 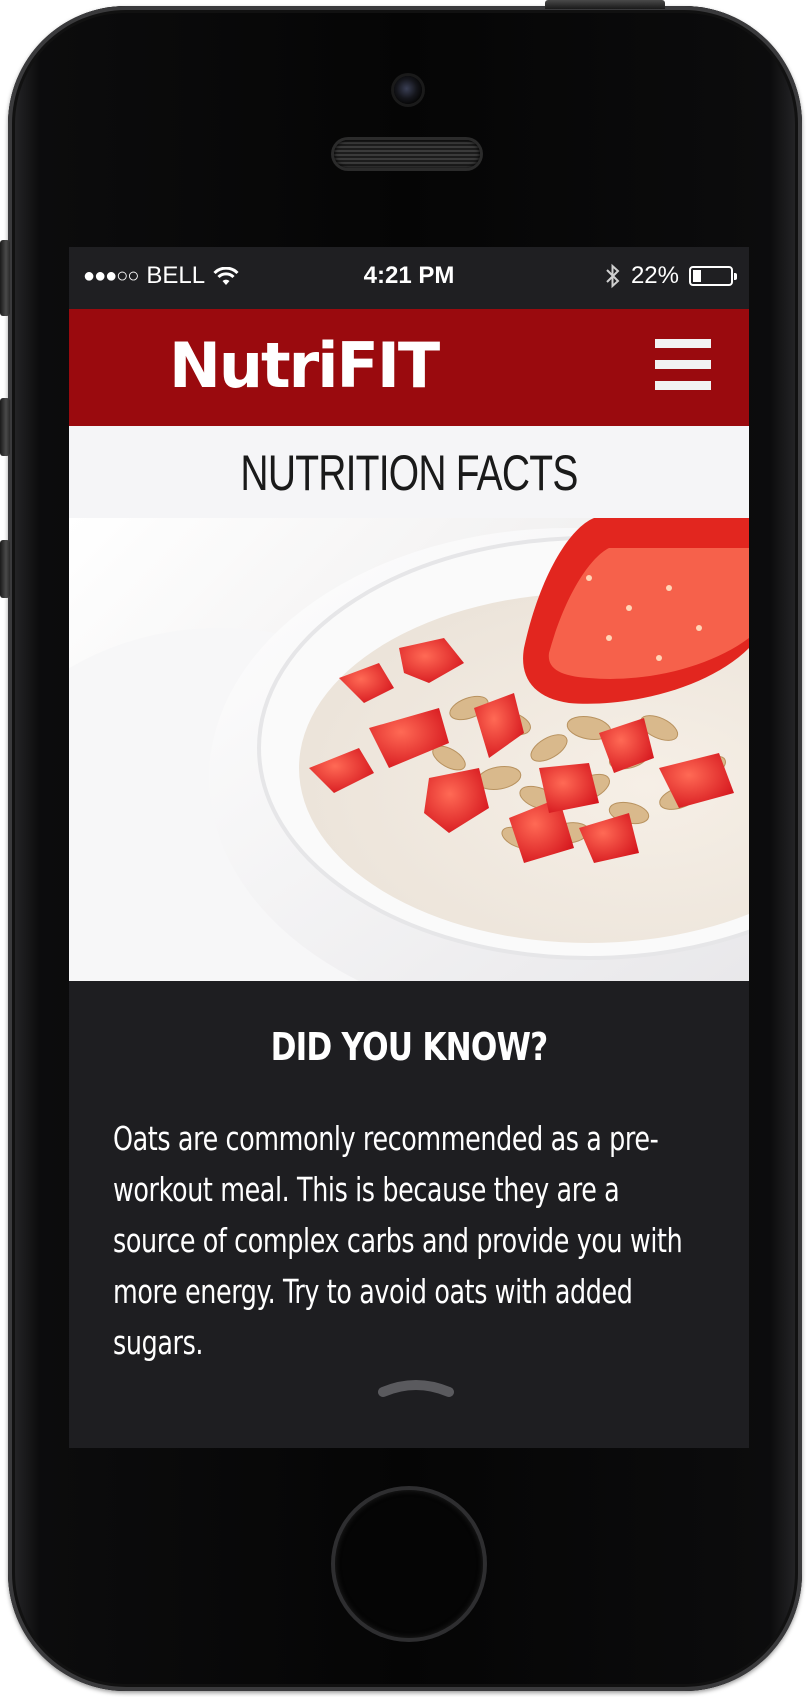 What do you see at coordinates (416, 1387) in the screenshot?
I see `chevron-up-icon` at bounding box center [416, 1387].